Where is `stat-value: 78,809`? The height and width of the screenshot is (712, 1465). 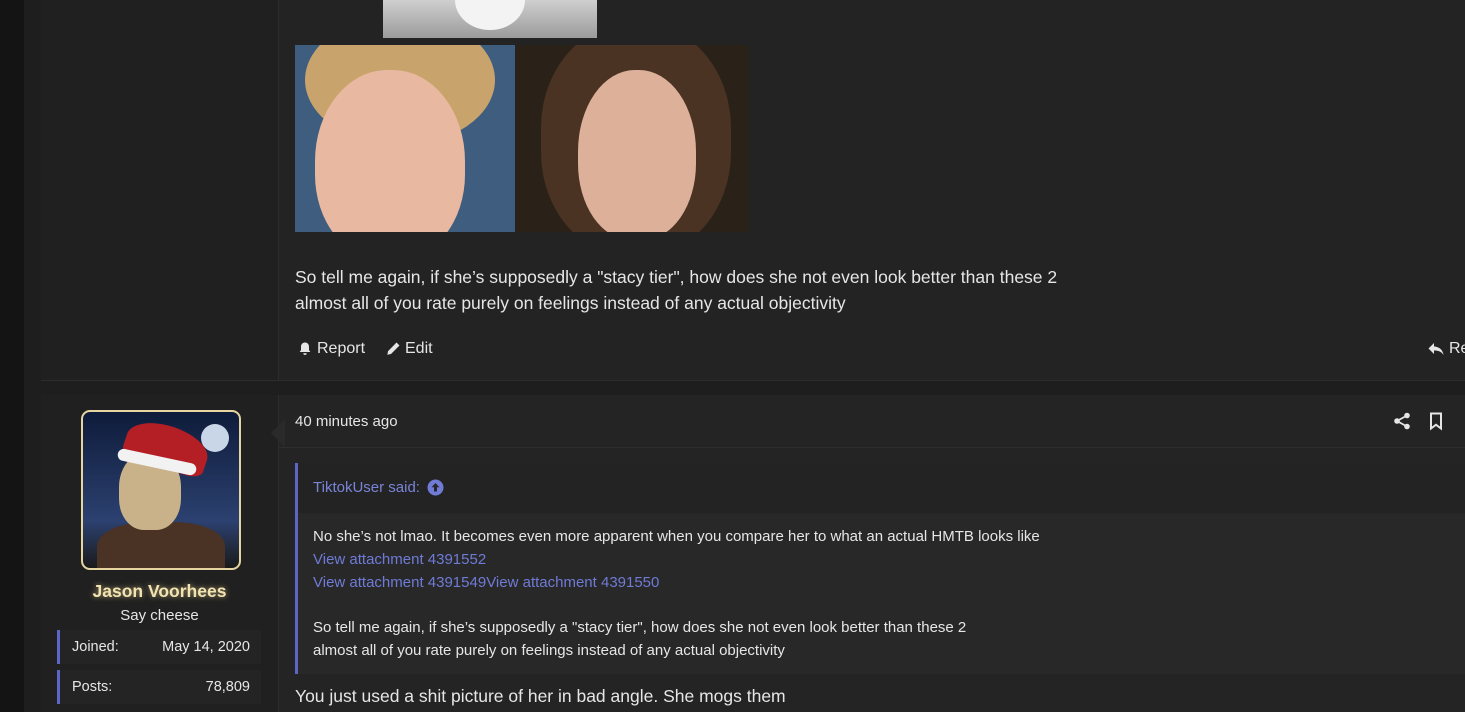
stat-value: 78,809 is located at coordinates (227, 687).